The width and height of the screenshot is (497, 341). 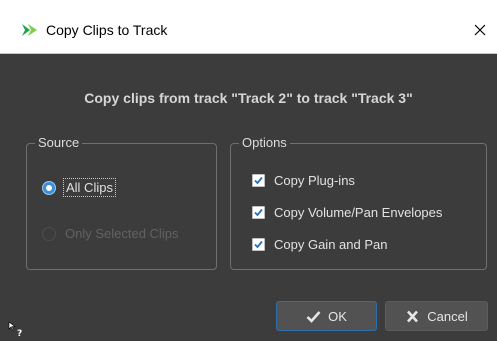 What do you see at coordinates (337, 316) in the screenshot?
I see `ok-button-label: OK` at bounding box center [337, 316].